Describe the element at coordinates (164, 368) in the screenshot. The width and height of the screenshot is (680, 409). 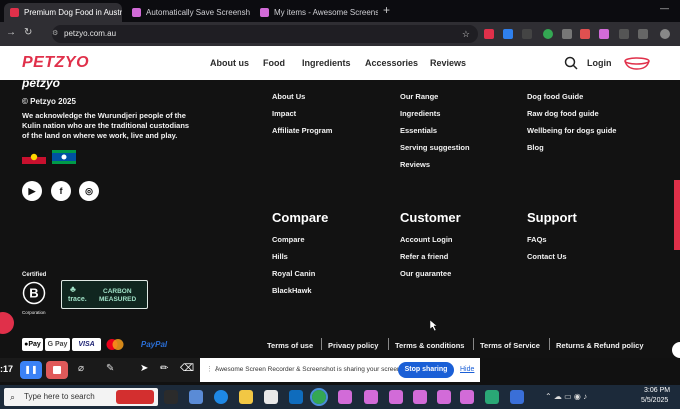
I see `pen-tool-icon: ✏` at that location.